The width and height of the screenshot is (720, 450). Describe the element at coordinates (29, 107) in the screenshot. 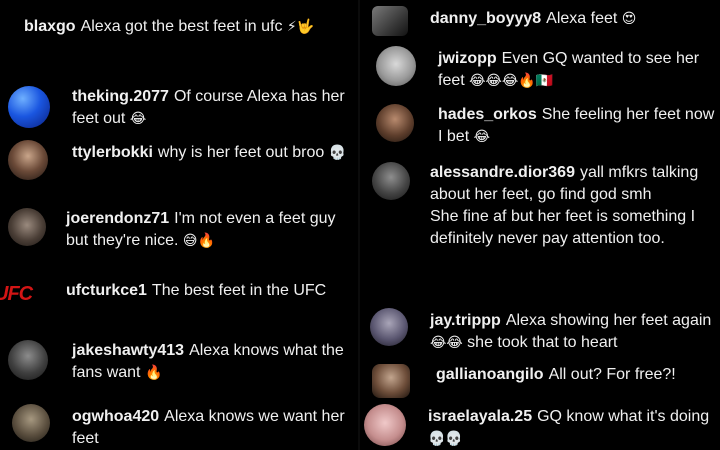

I see `avatar-blue-orb` at that location.